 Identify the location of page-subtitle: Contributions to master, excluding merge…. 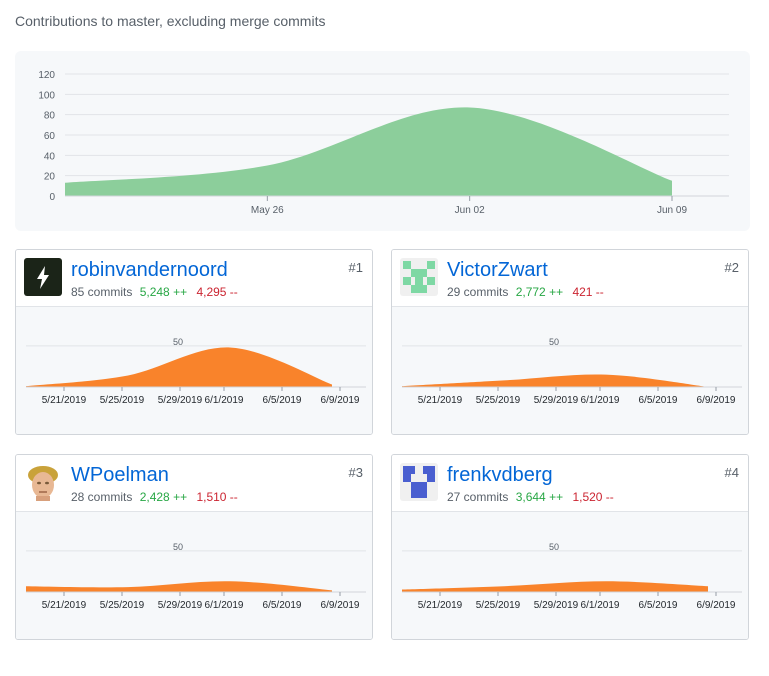
(170, 21).